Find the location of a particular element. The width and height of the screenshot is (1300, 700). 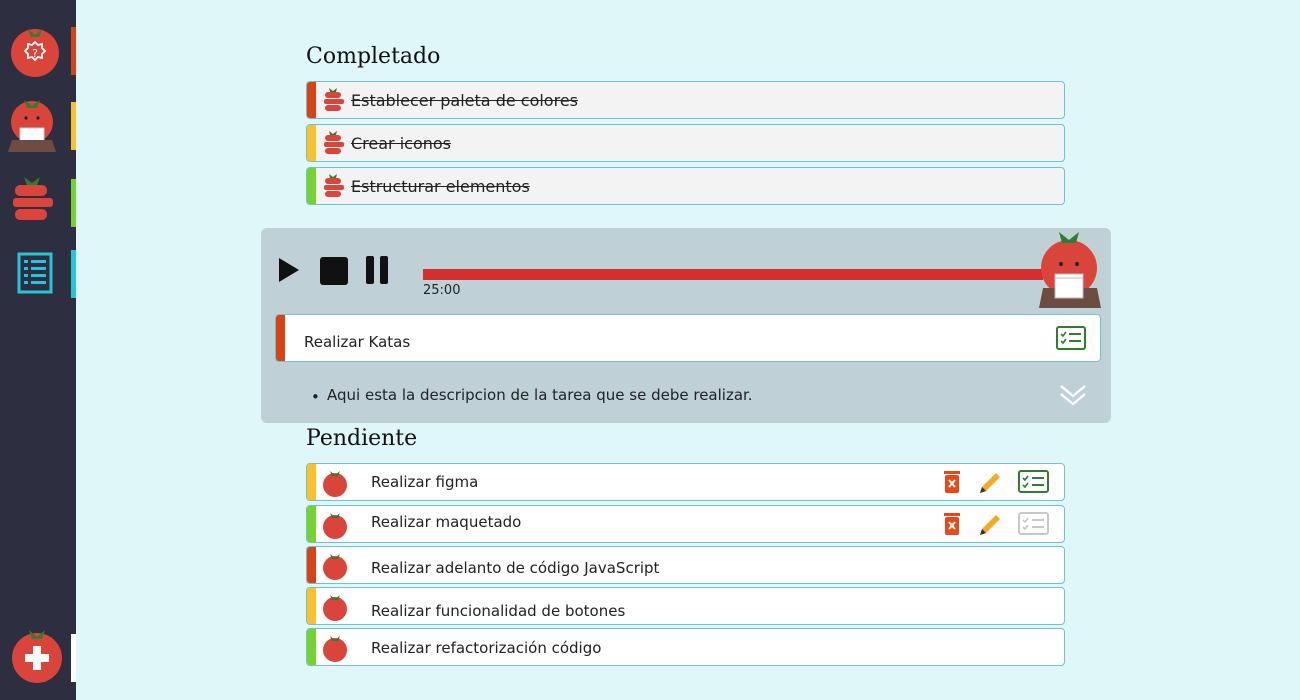

current-task: Realizar Katas is located at coordinates (688, 338).